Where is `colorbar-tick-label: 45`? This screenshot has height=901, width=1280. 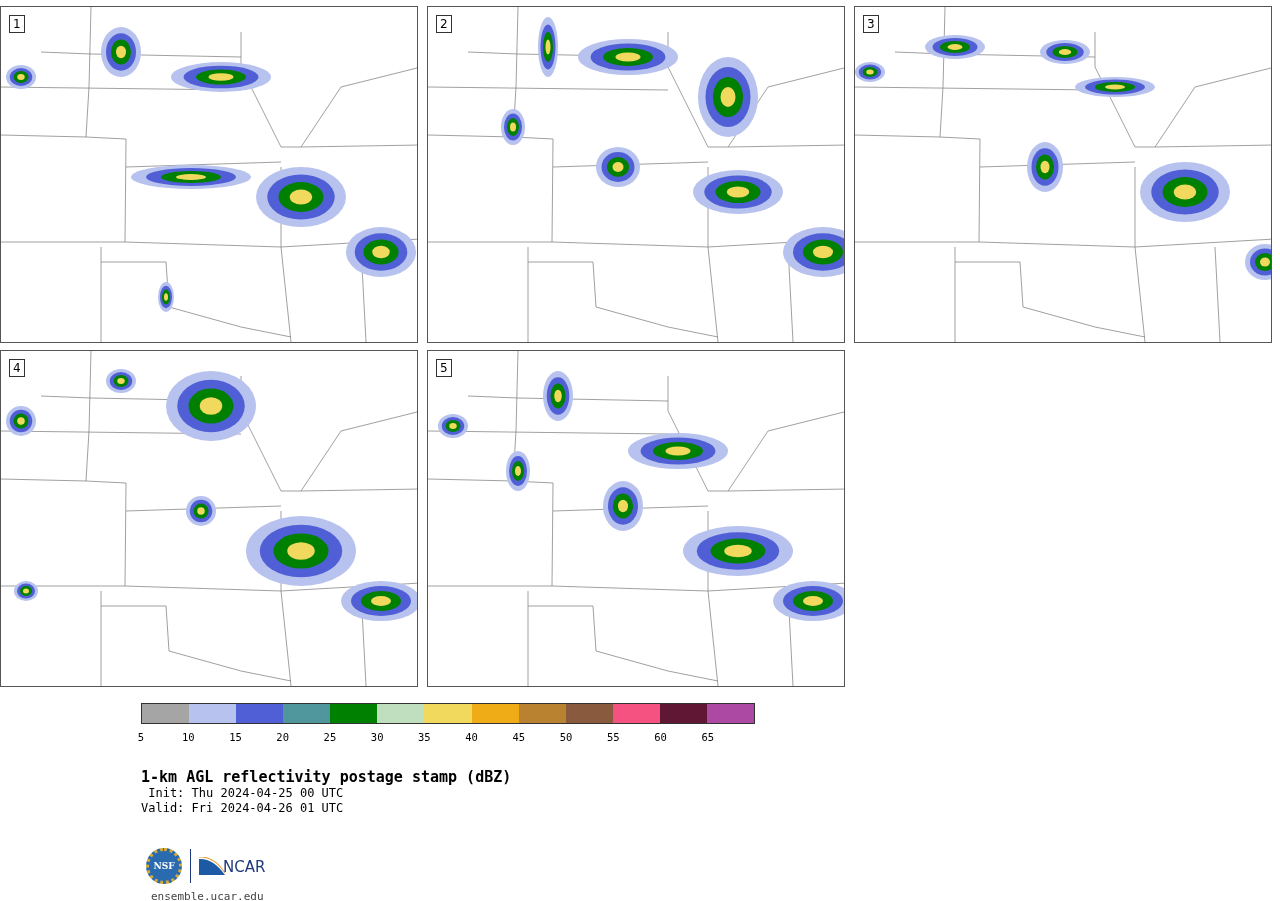
colorbar-tick-label: 45 is located at coordinates (519, 737).